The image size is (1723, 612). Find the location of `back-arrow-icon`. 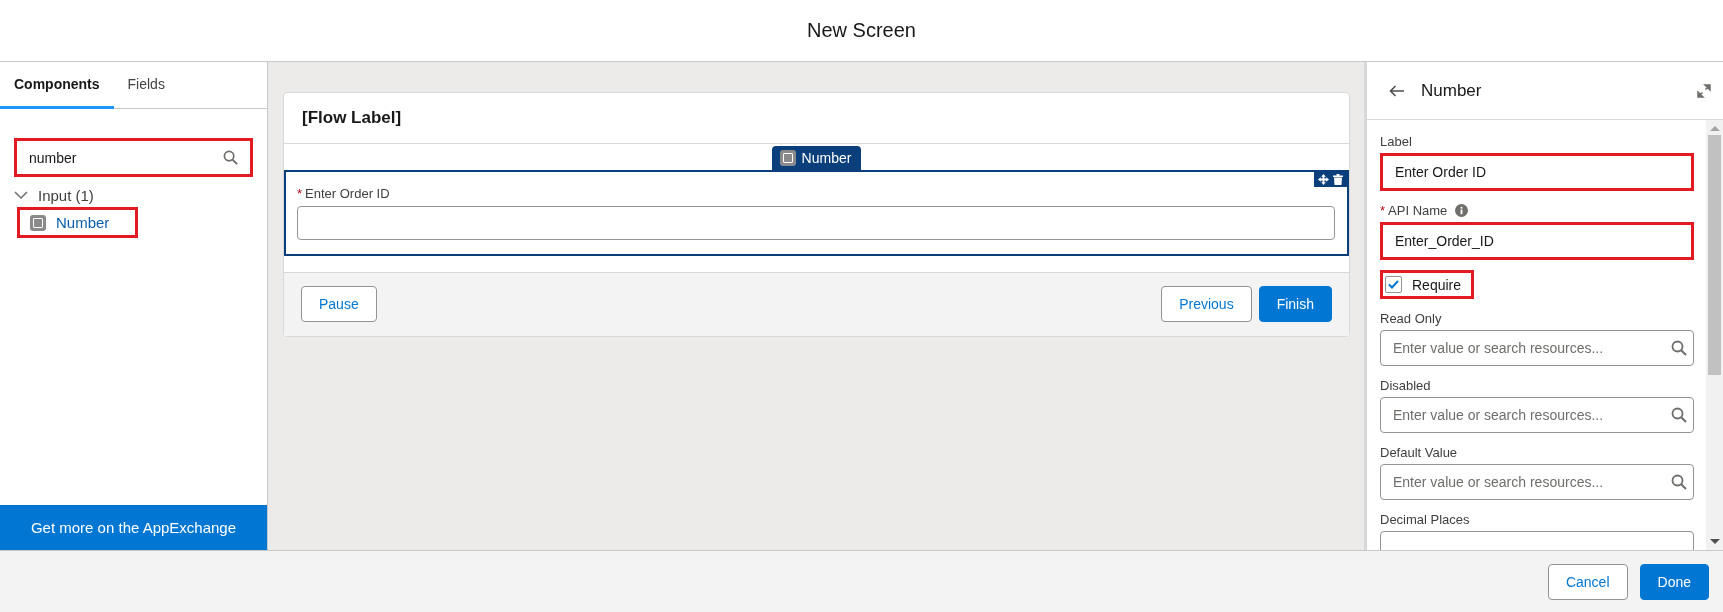

back-arrow-icon is located at coordinates (1397, 90).